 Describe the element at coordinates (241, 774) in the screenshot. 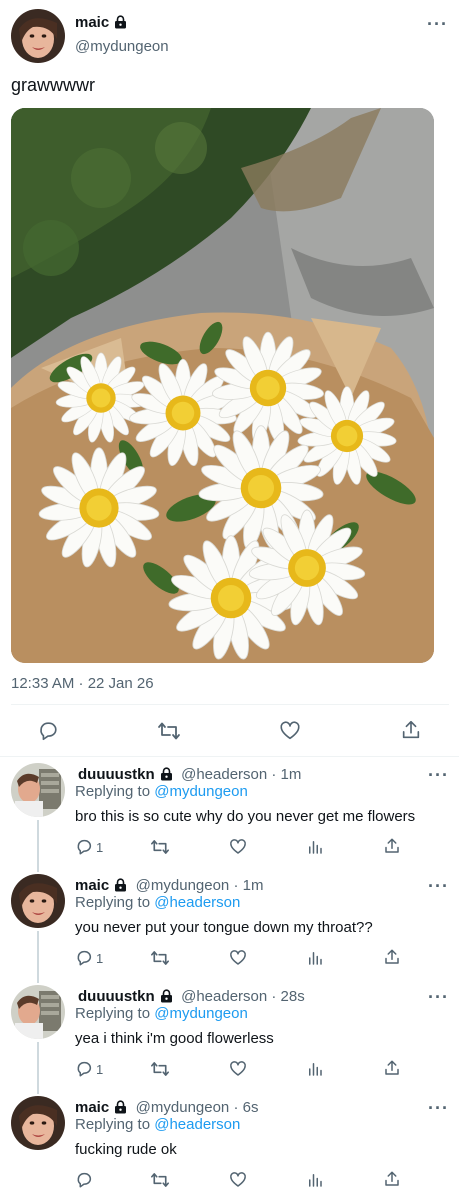

I see `reply-author-handle: @headerson · 1m` at that location.